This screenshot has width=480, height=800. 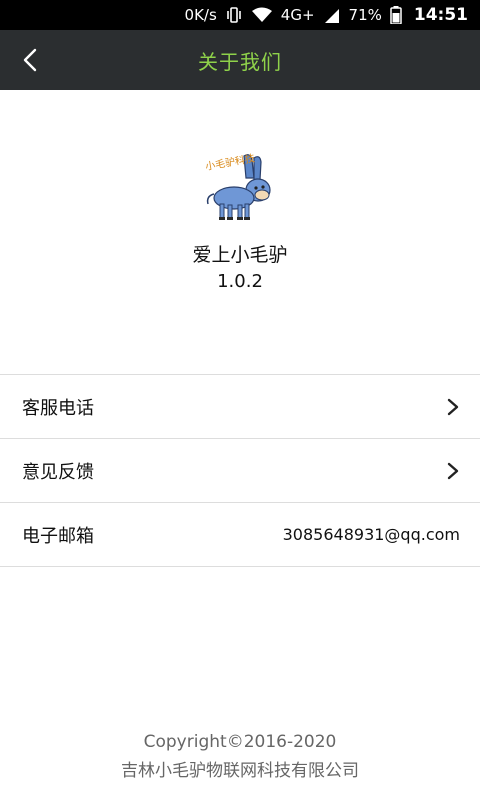 I want to click on signal-icon, so click(x=332, y=15).